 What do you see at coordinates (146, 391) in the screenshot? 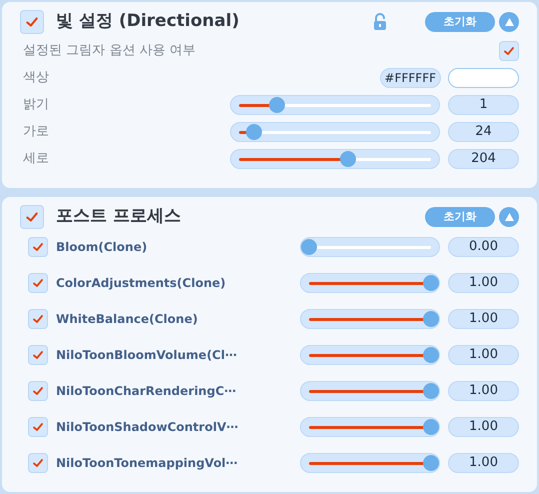
I see `effect-label: NiloToonCharRenderingC⋯` at bounding box center [146, 391].